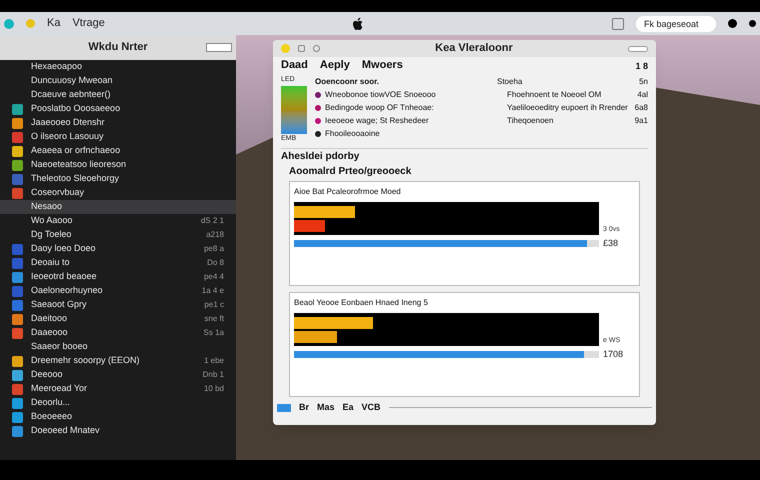 The width and height of the screenshot is (760, 480). Describe the element at coordinates (642, 94) in the screenshot. I see `row-value: 4al` at that location.